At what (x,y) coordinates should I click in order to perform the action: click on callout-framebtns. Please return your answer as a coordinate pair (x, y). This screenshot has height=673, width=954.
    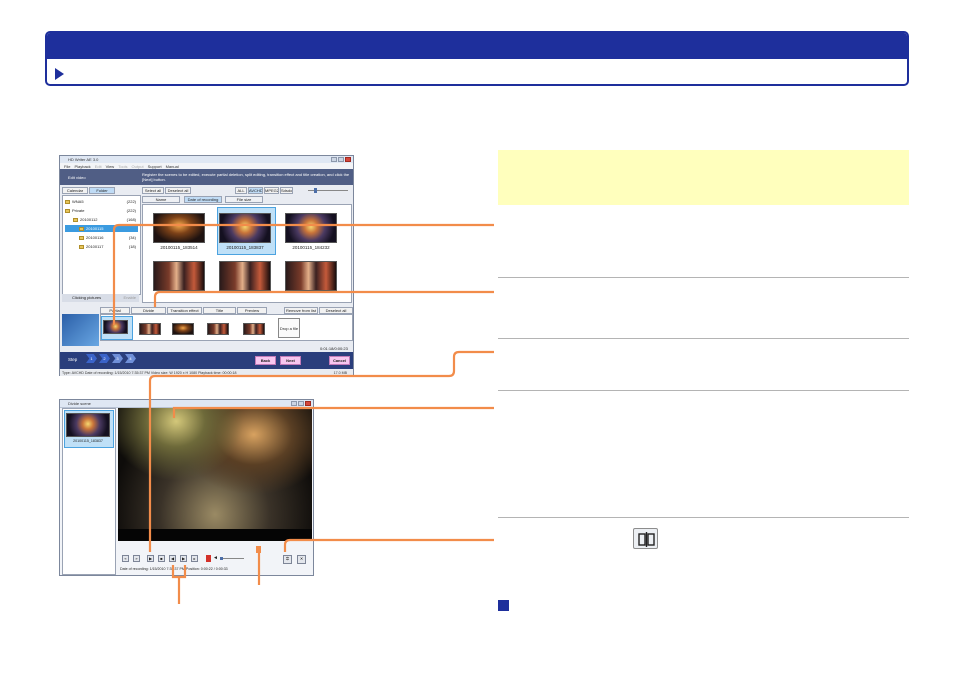
    Looking at the image, I should click on (179, 584).